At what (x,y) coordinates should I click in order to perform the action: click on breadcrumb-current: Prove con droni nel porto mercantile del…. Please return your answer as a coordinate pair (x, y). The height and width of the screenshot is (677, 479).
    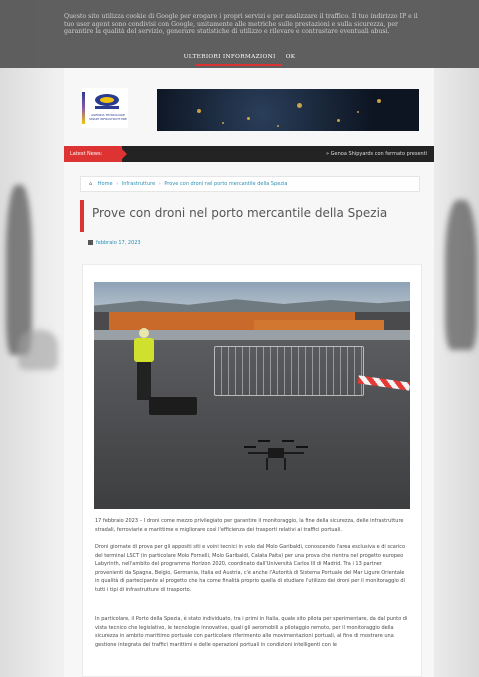
    Looking at the image, I should click on (226, 184).